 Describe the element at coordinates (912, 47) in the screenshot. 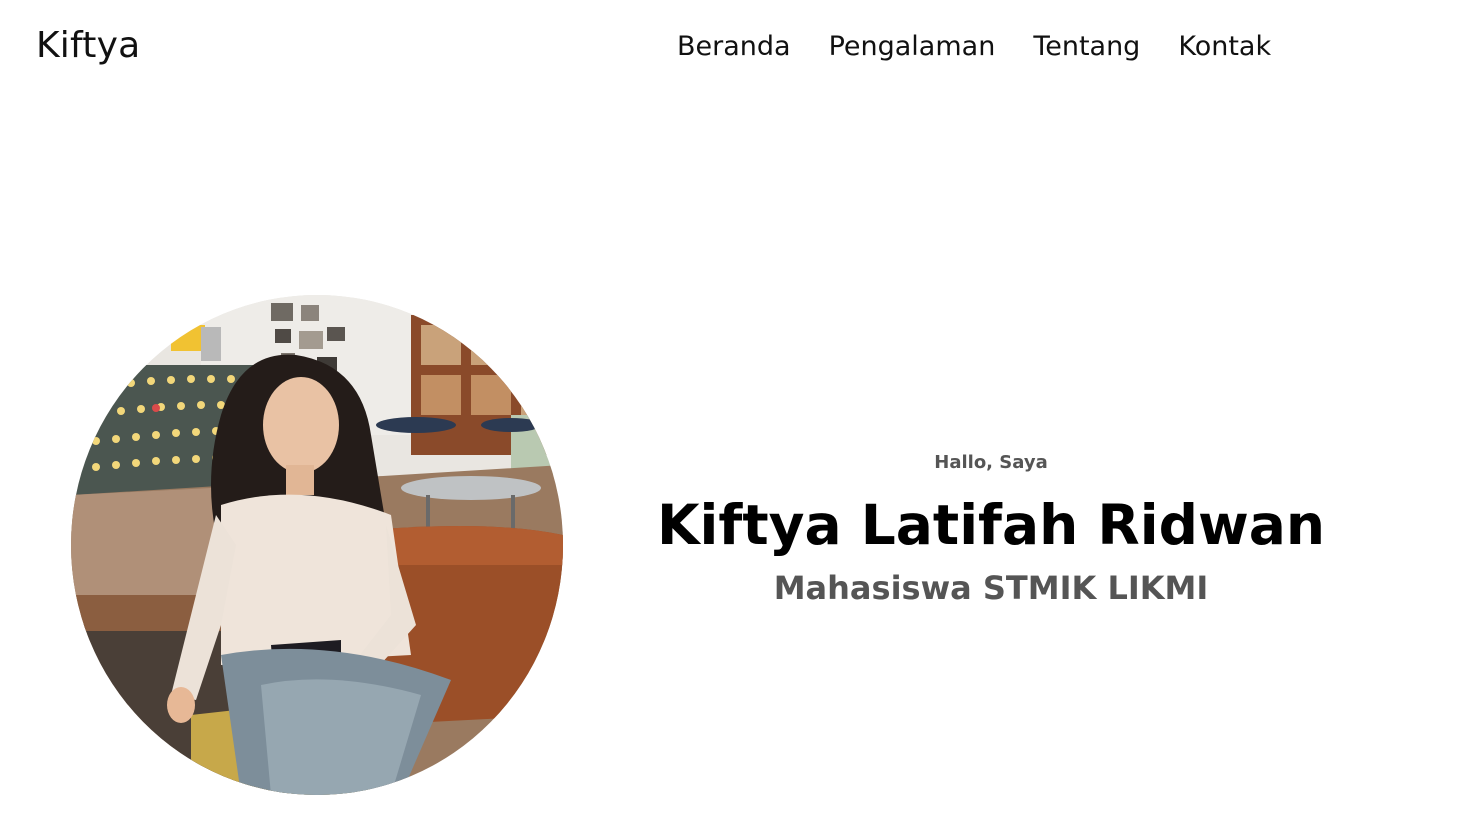

I see `nav-link-pengalaman: Pengalaman` at that location.